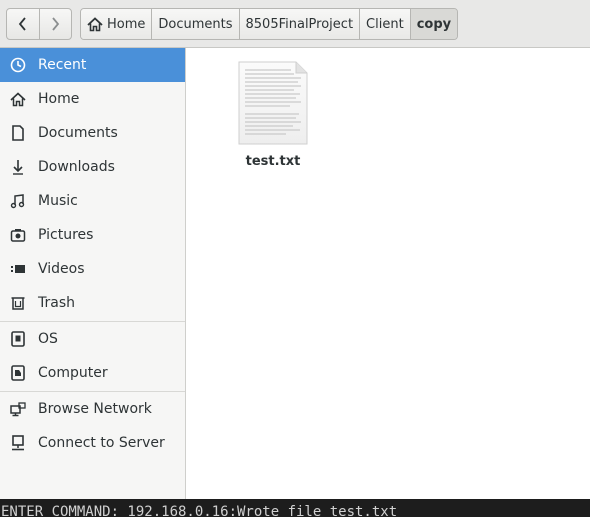 The height and width of the screenshot is (517, 590). What do you see at coordinates (92, 201) in the screenshot?
I see `sidebar-item-music: Music` at bounding box center [92, 201].